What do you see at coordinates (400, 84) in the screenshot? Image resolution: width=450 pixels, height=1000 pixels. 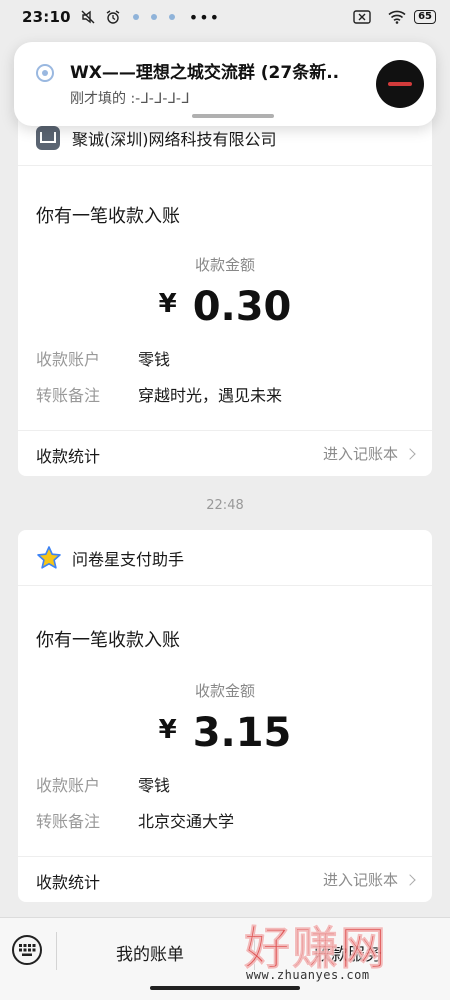 I see `notification-avatar` at bounding box center [400, 84].